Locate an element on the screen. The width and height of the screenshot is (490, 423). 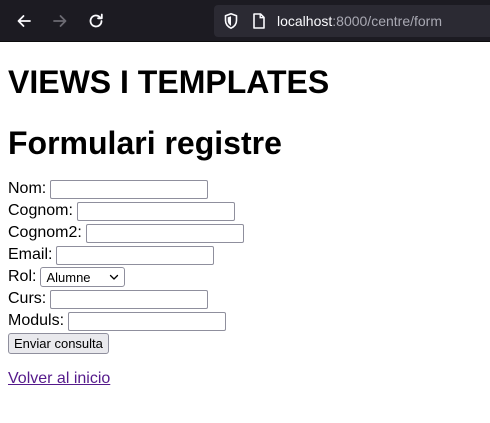
curs-input is located at coordinates (129, 299).